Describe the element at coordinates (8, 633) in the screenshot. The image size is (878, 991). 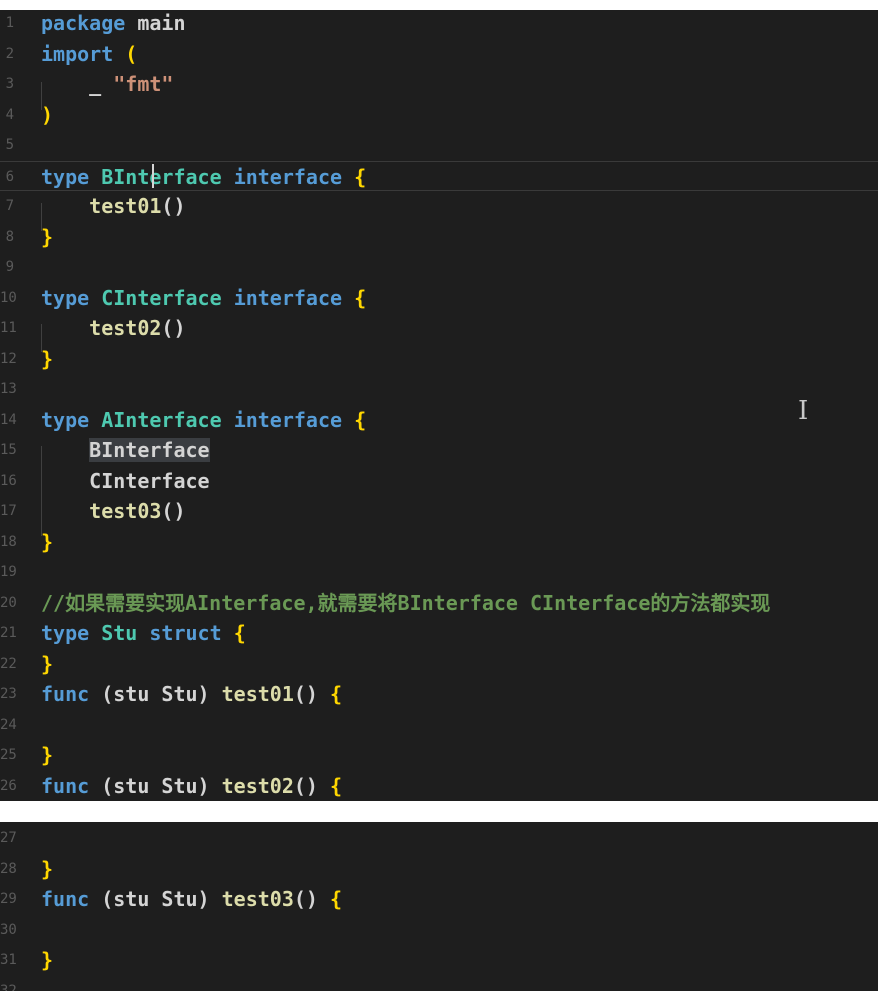
I see `line-number: 21` at that location.